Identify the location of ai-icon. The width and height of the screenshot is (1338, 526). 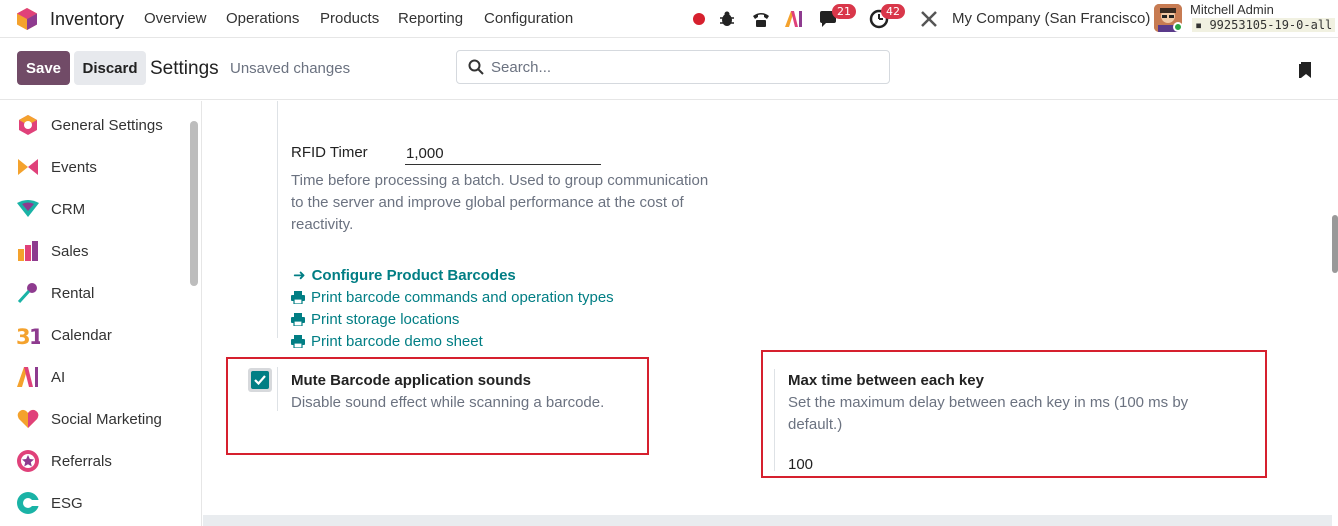
(27, 377).